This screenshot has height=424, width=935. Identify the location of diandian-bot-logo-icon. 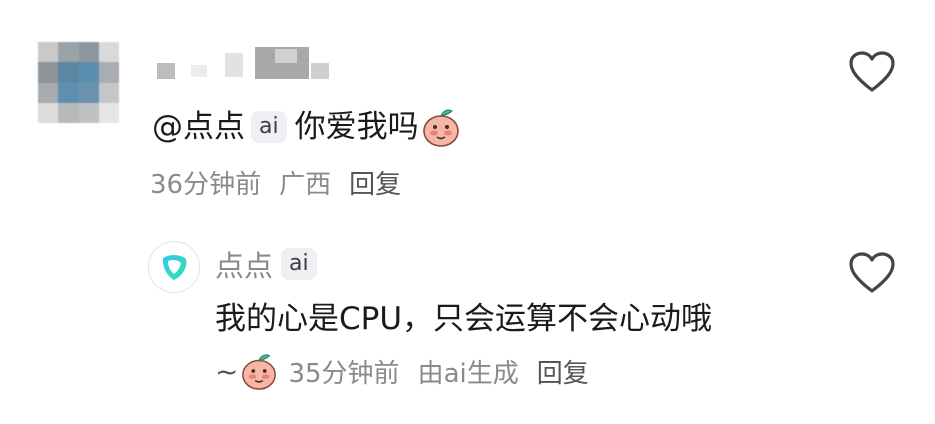
(174, 267).